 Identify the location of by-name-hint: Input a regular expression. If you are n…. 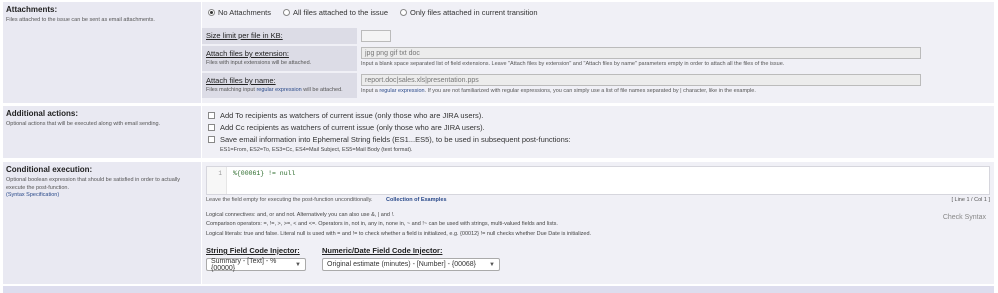
(558, 91).